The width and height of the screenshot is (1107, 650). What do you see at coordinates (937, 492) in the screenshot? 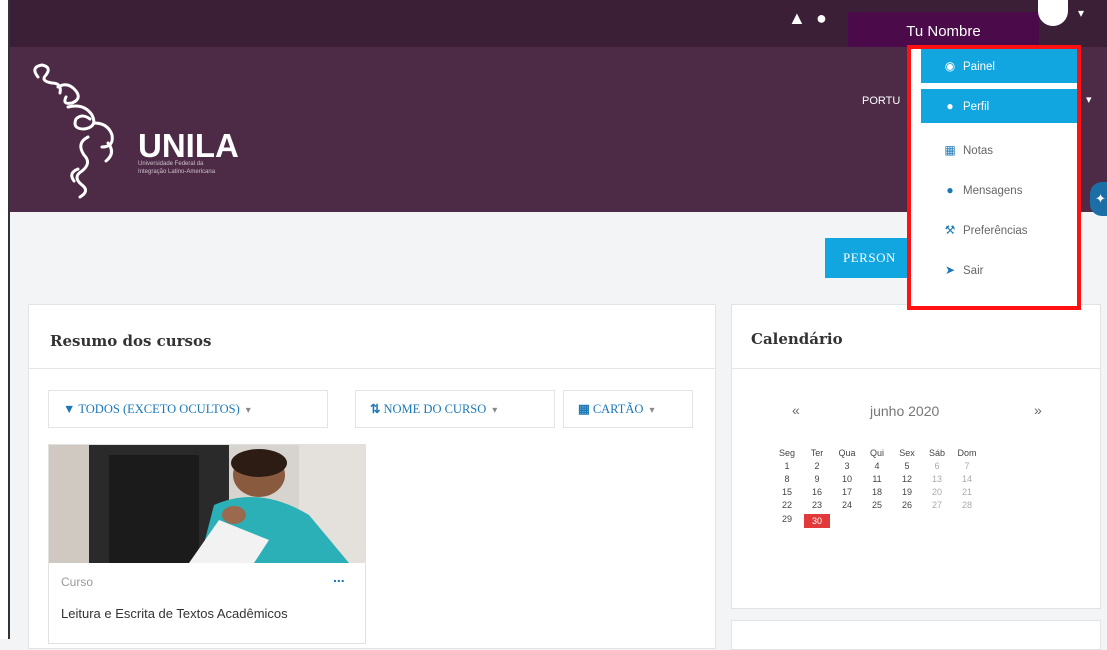
I see `calendar-day: 20` at bounding box center [937, 492].